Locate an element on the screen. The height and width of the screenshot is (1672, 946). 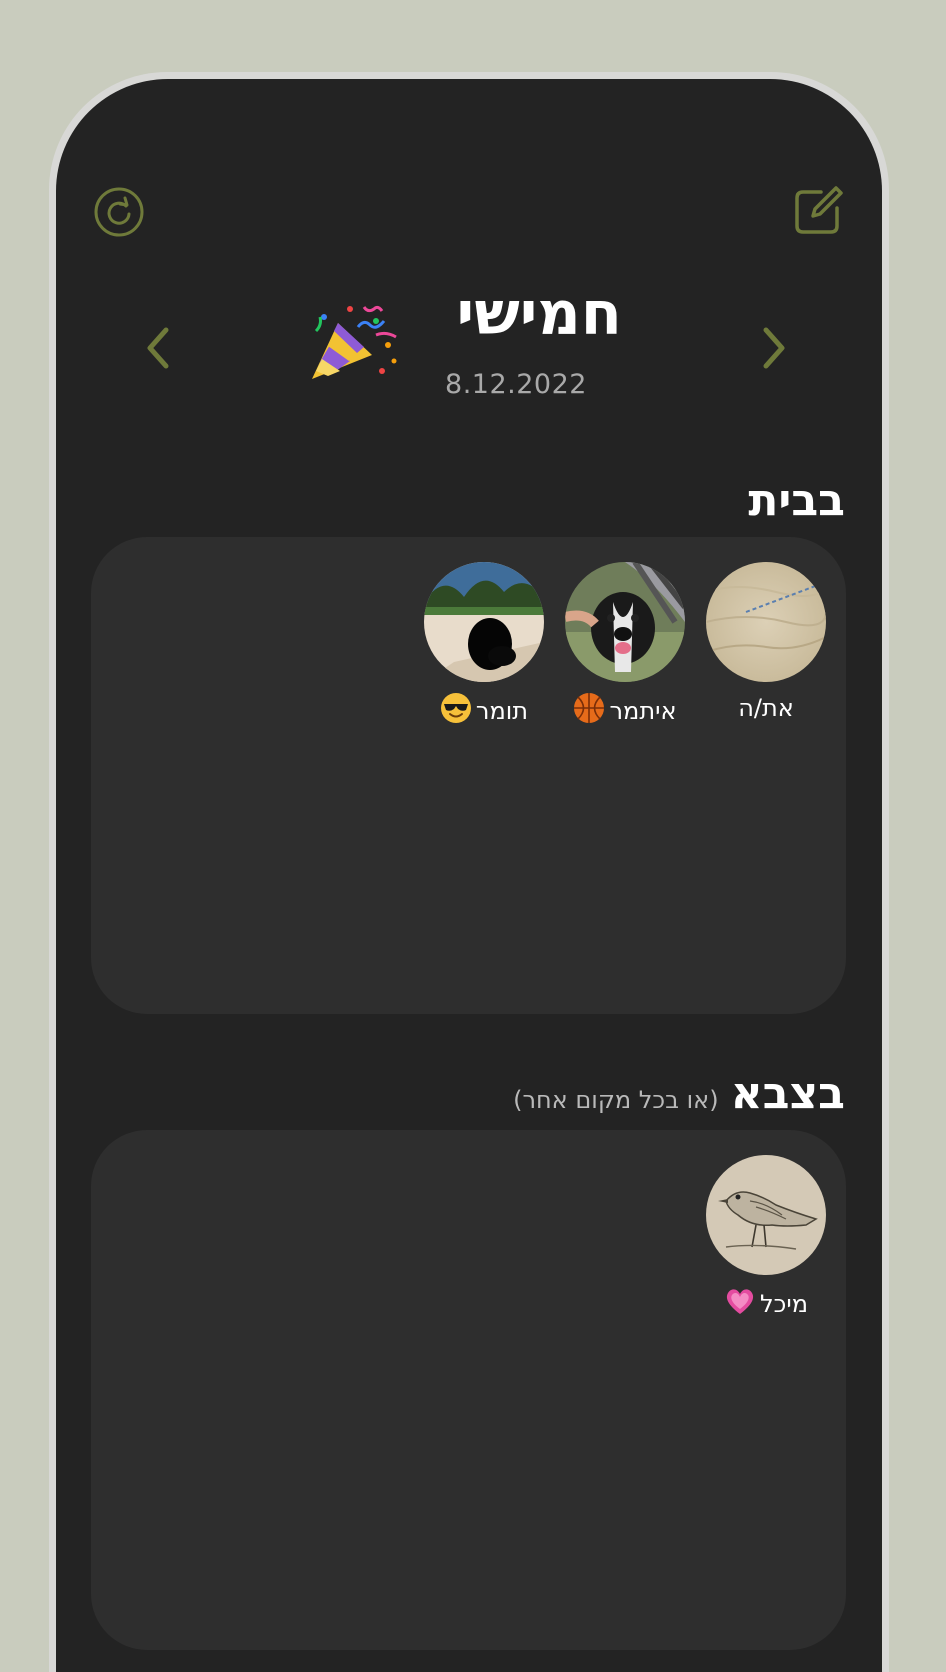
person-name: את/ה is located at coordinates (766, 708).